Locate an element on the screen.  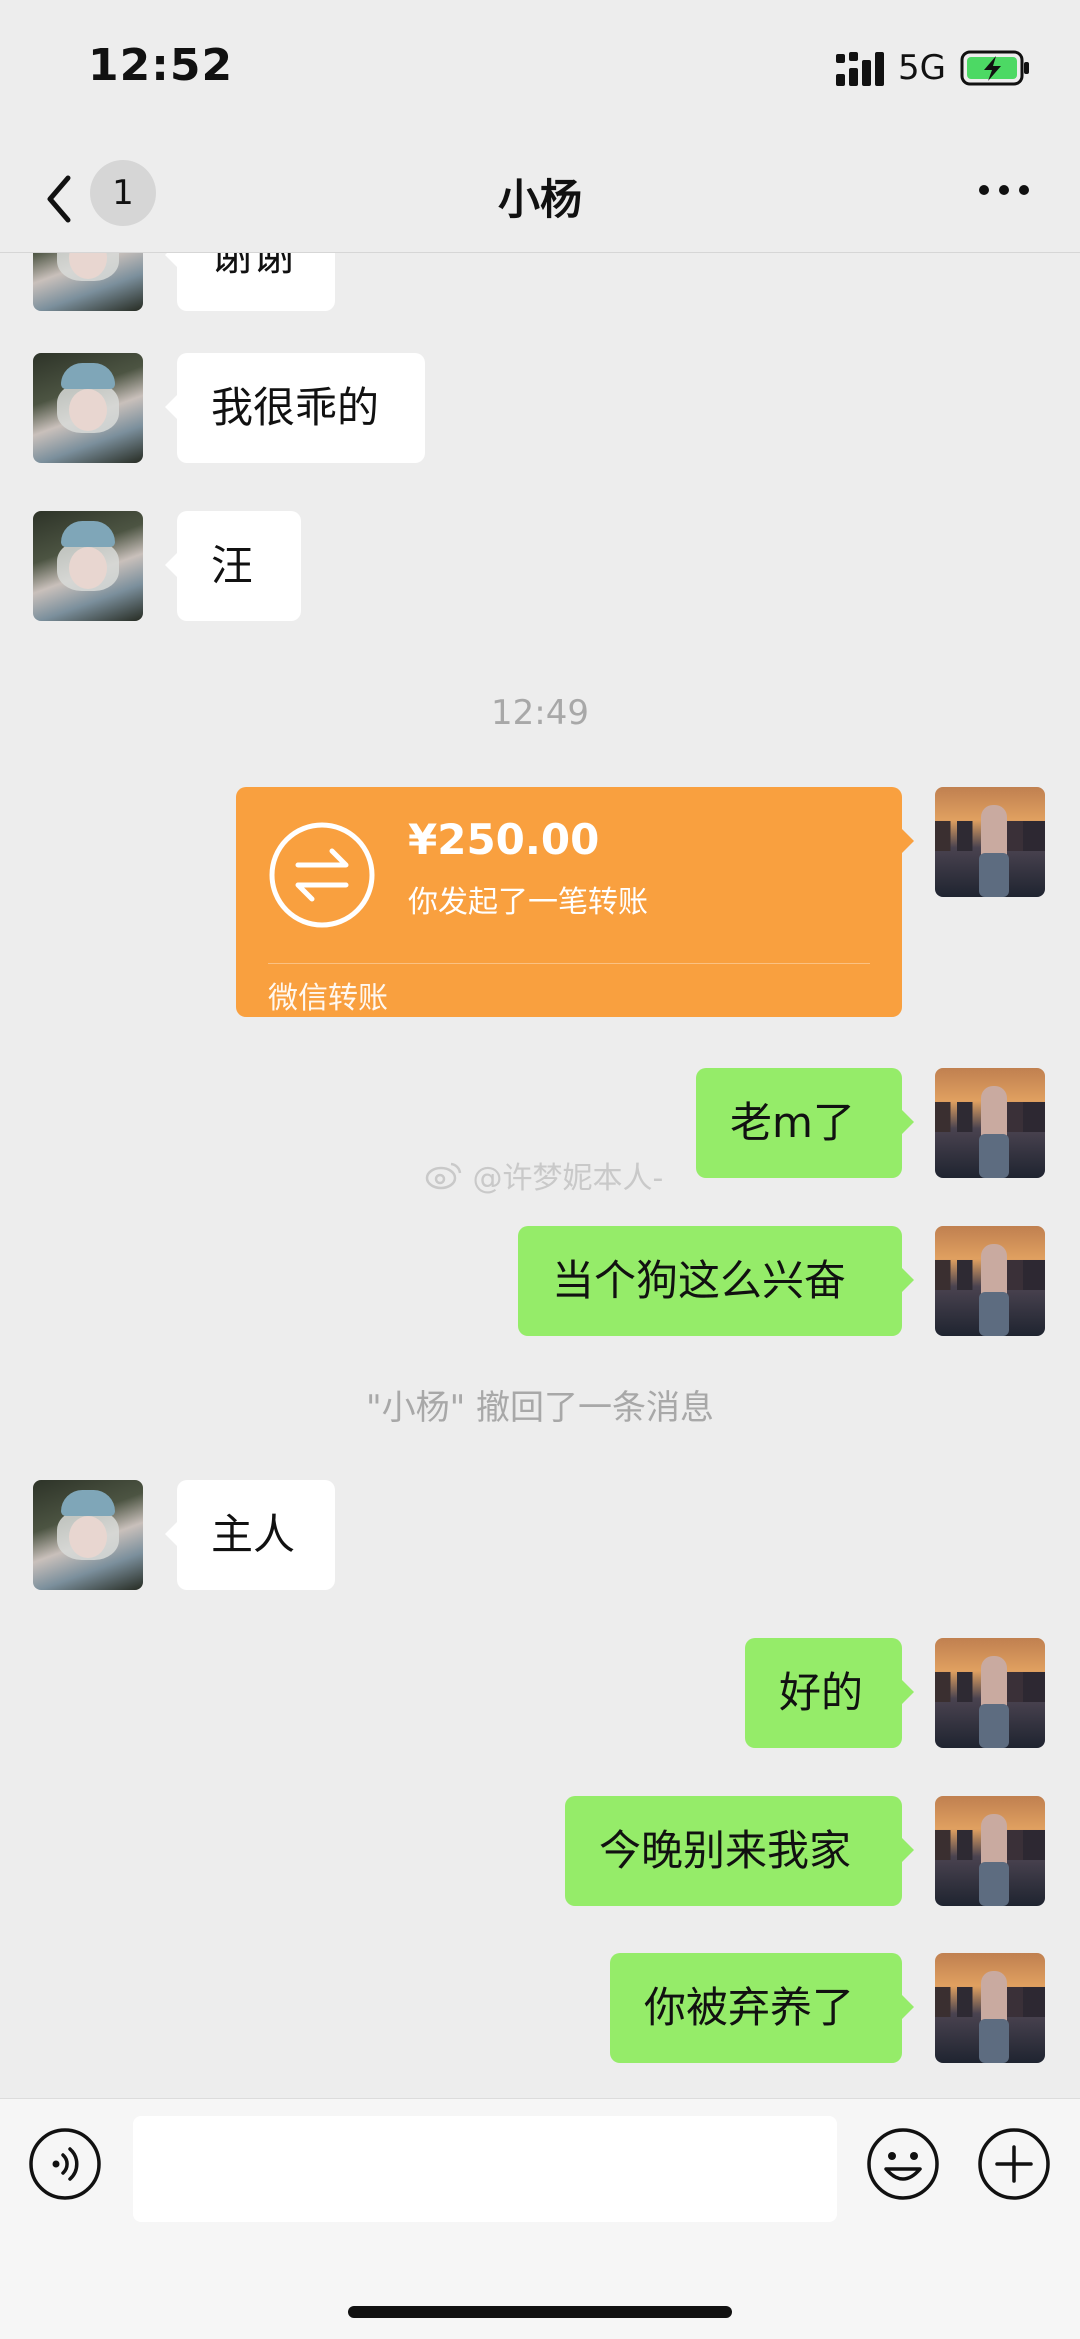
chat-title: 小杨 is located at coordinates (539, 199).